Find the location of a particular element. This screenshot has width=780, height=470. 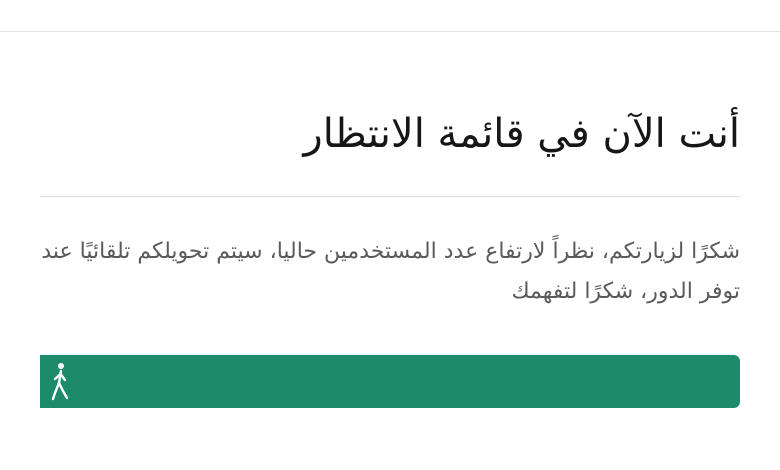

header-divider is located at coordinates (390, 31).